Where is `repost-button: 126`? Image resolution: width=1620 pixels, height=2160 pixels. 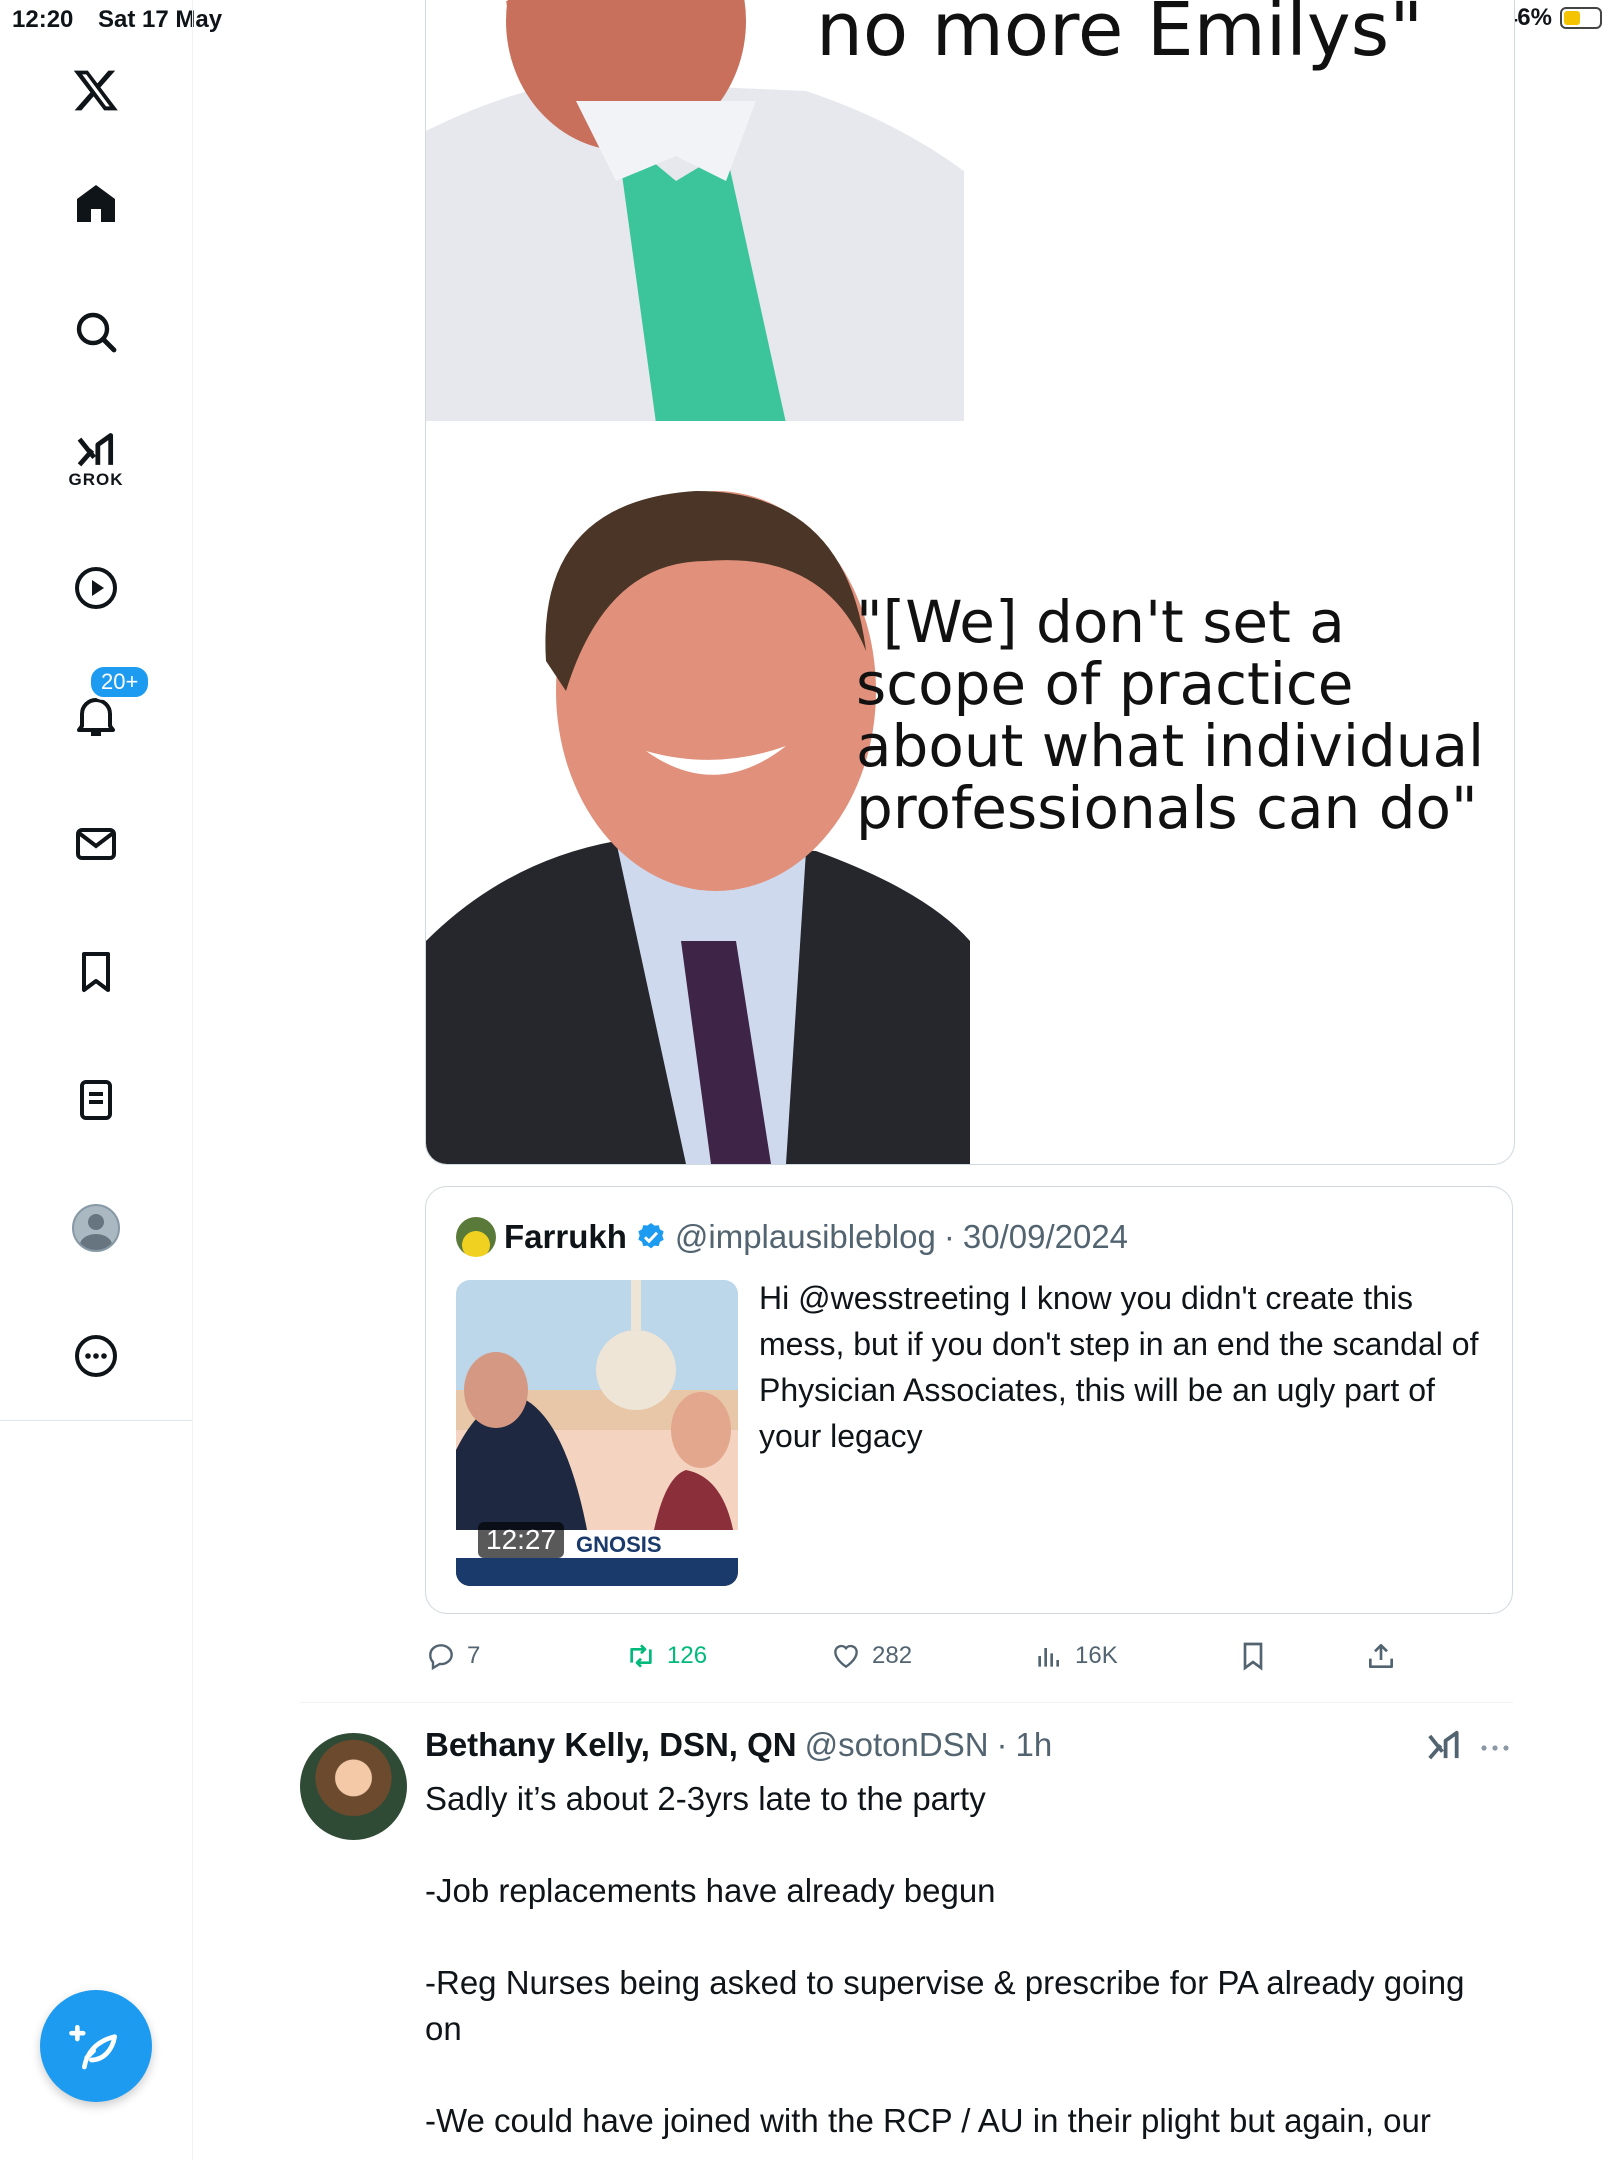 repost-button: 126 is located at coordinates (666, 1656).